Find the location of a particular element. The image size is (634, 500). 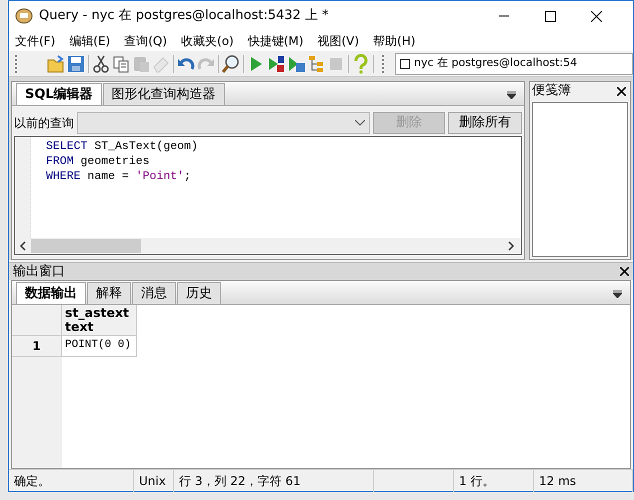

open-folder-icon is located at coordinates (56, 64).